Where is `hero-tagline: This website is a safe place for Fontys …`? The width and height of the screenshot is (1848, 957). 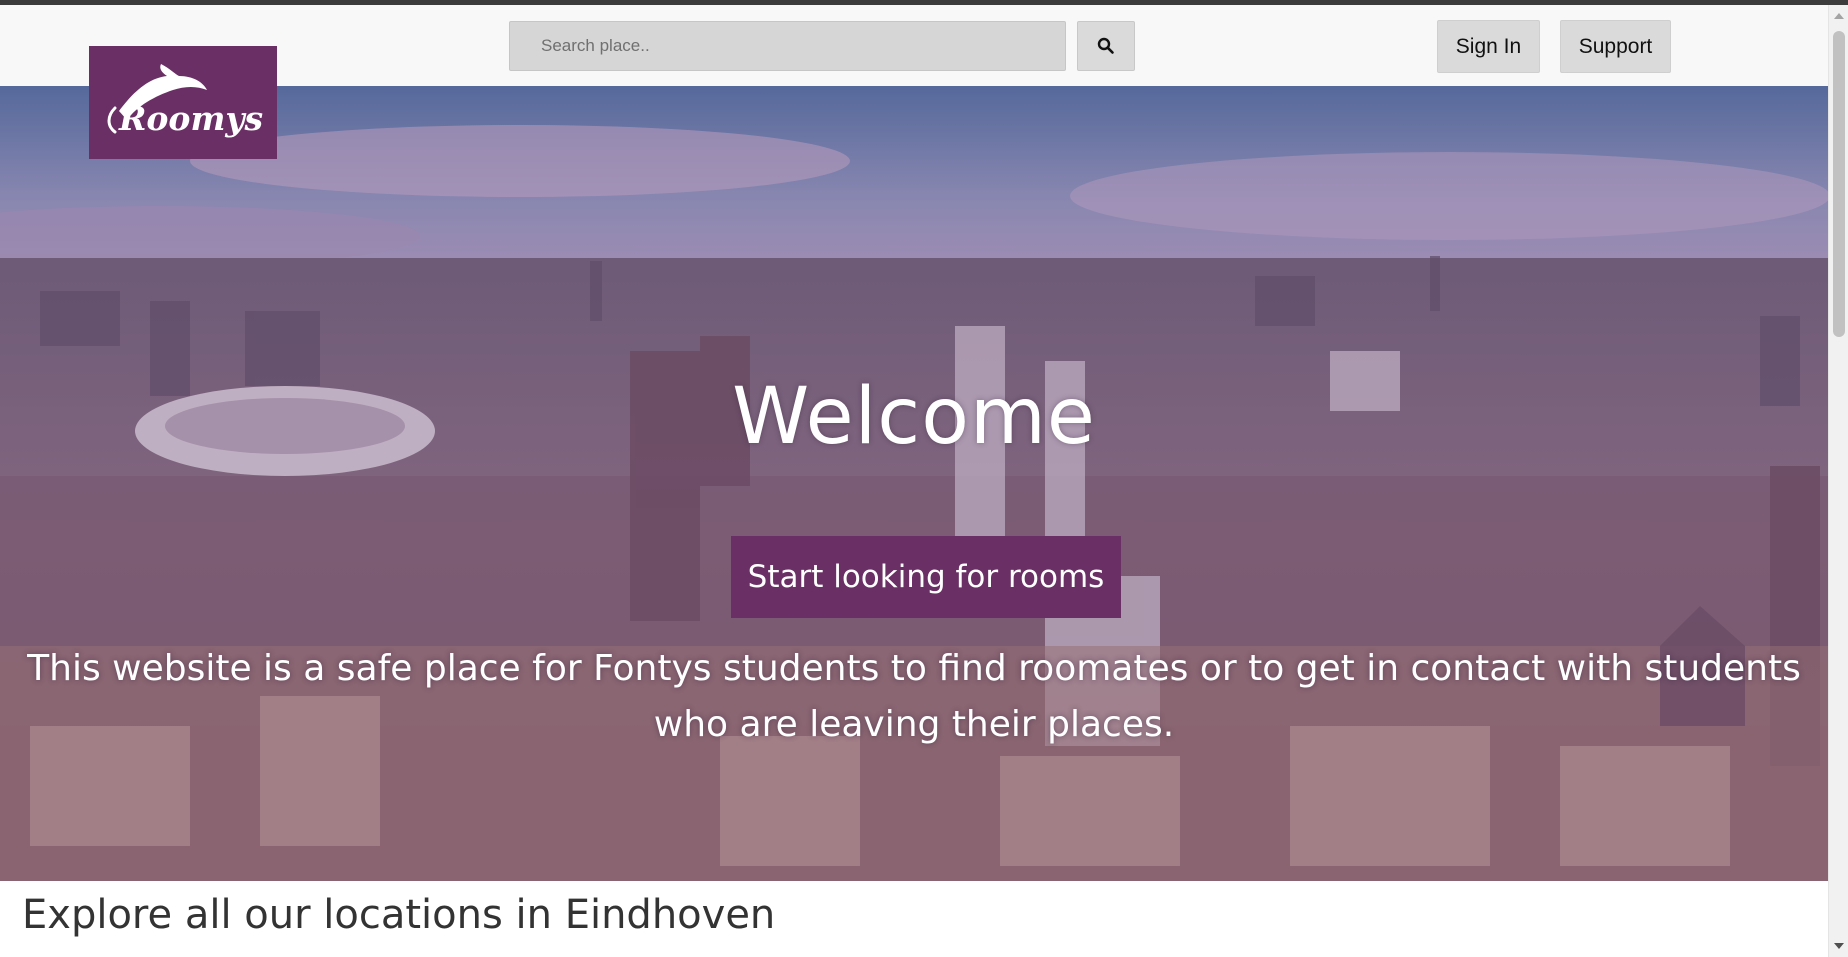 hero-tagline: This website is a safe place for Fontys … is located at coordinates (914, 697).